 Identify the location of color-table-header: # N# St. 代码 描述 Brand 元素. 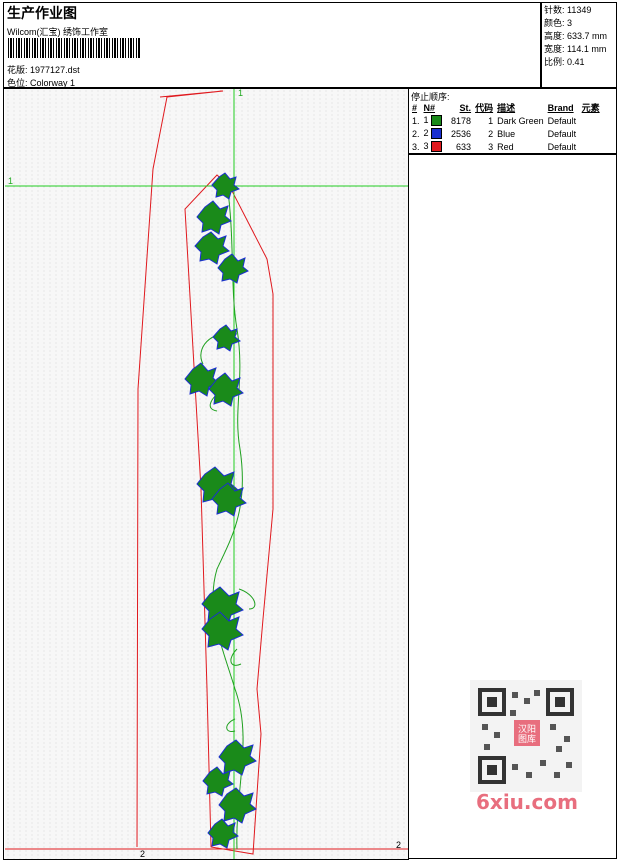
(506, 107).